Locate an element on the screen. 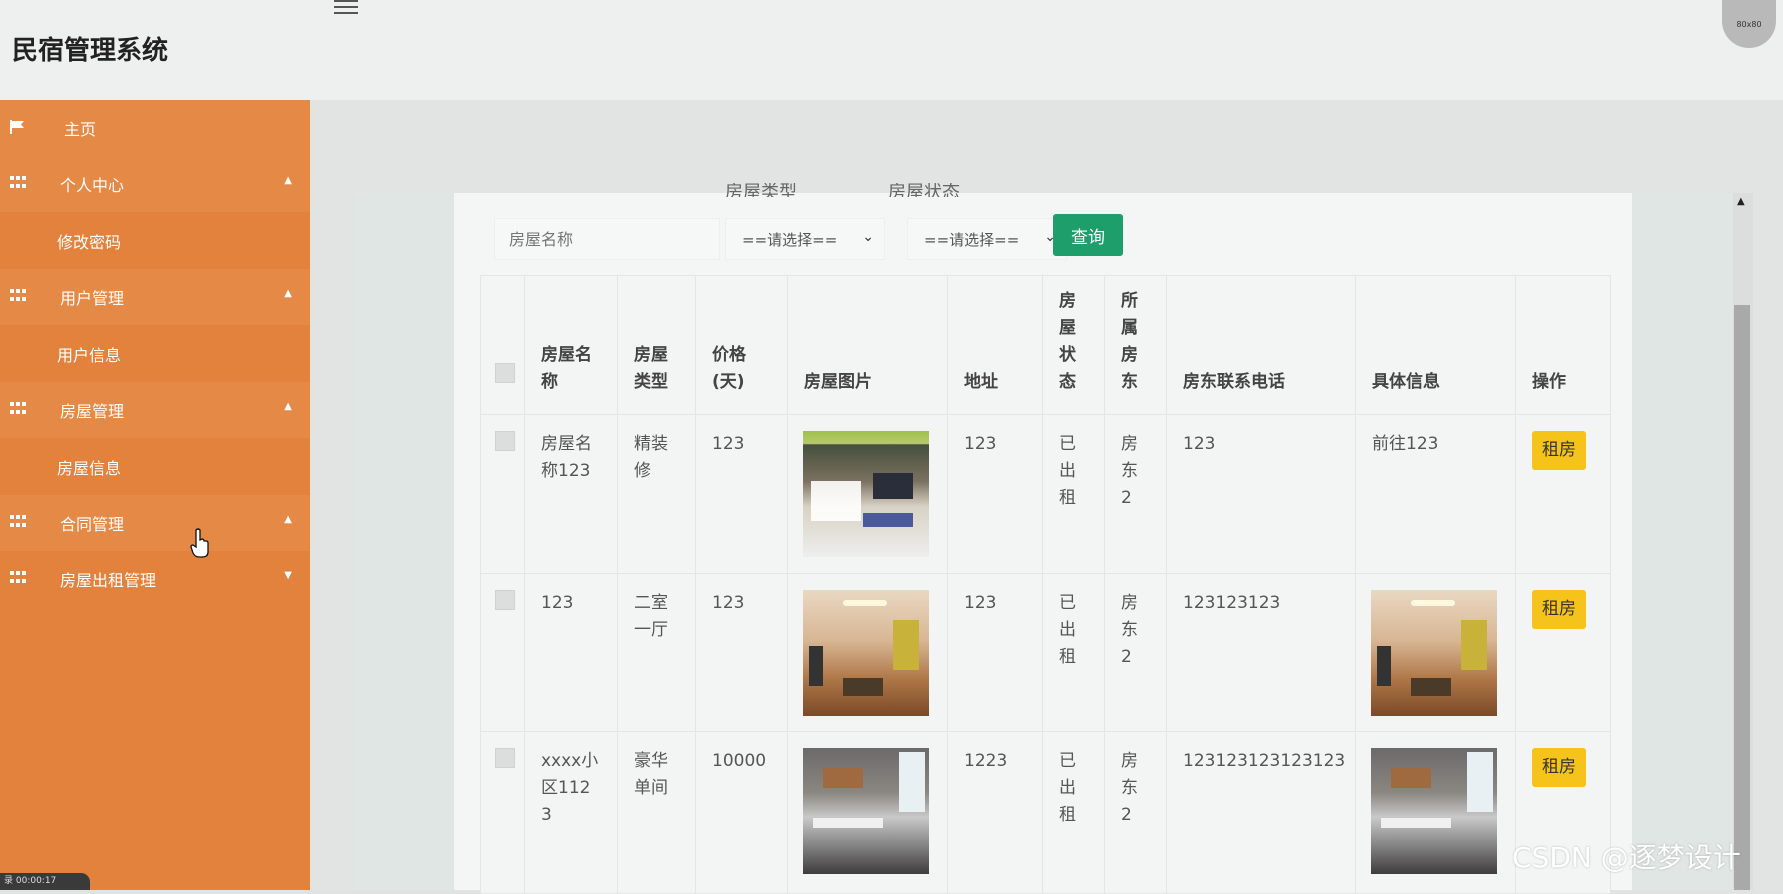 The width and height of the screenshot is (1783, 894). phone-cell: 123123123 is located at coordinates (1232, 603).